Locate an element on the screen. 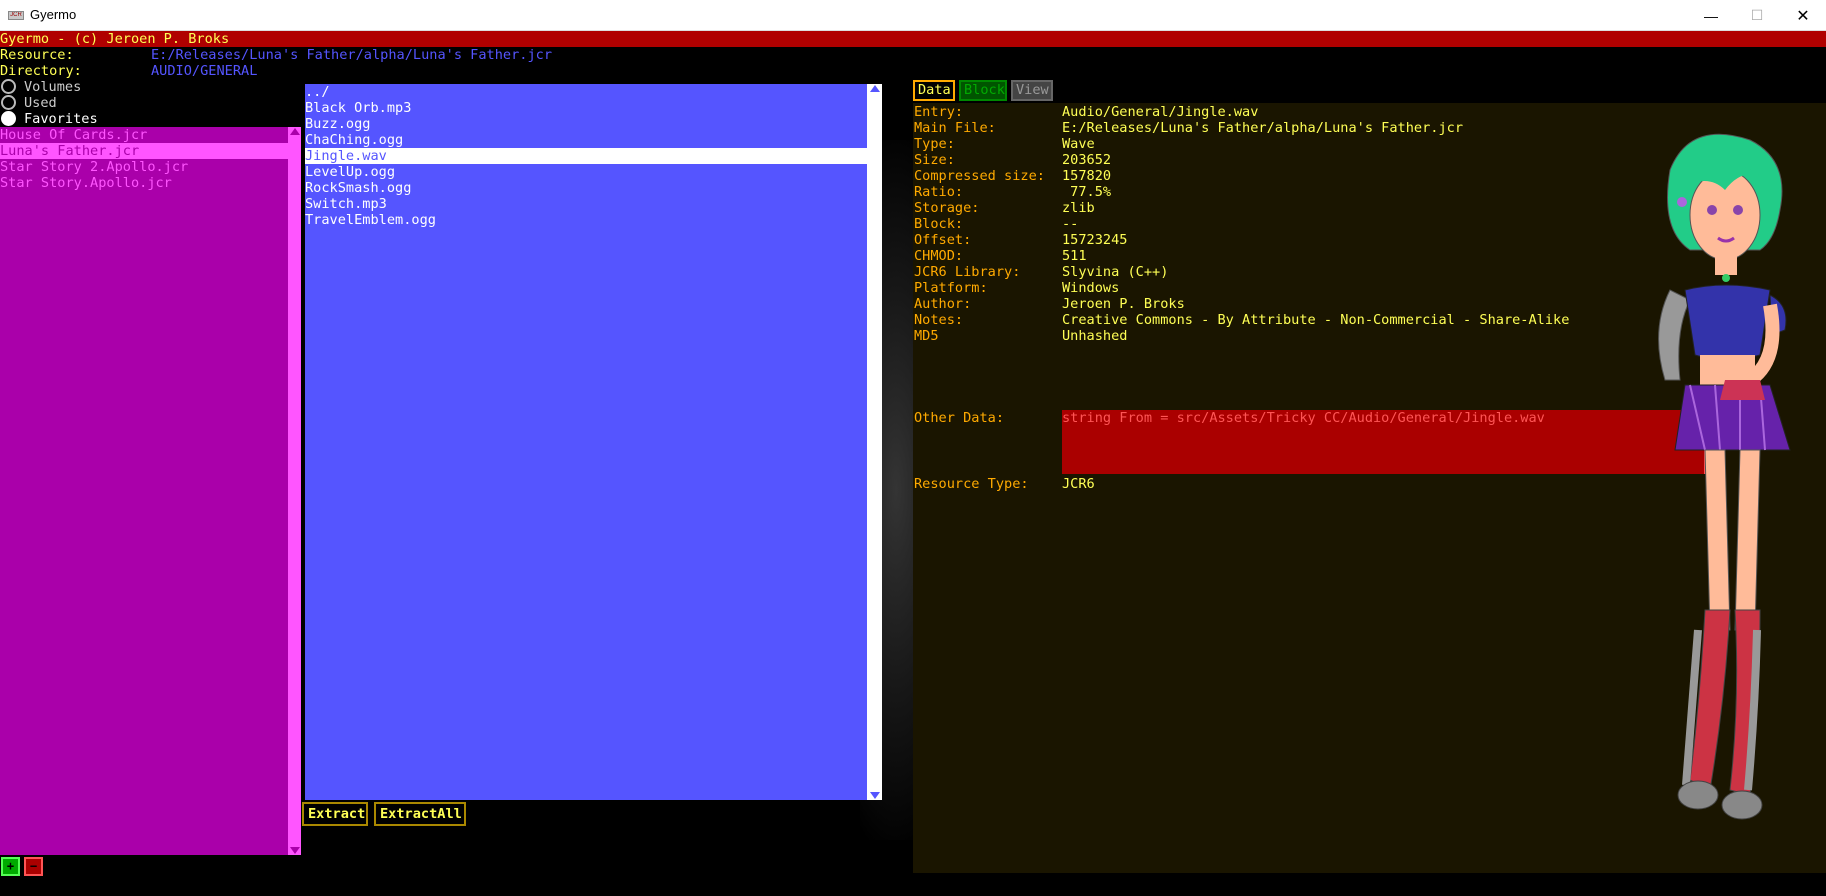 The image size is (1826, 896). info-label: Offset: is located at coordinates (943, 240).